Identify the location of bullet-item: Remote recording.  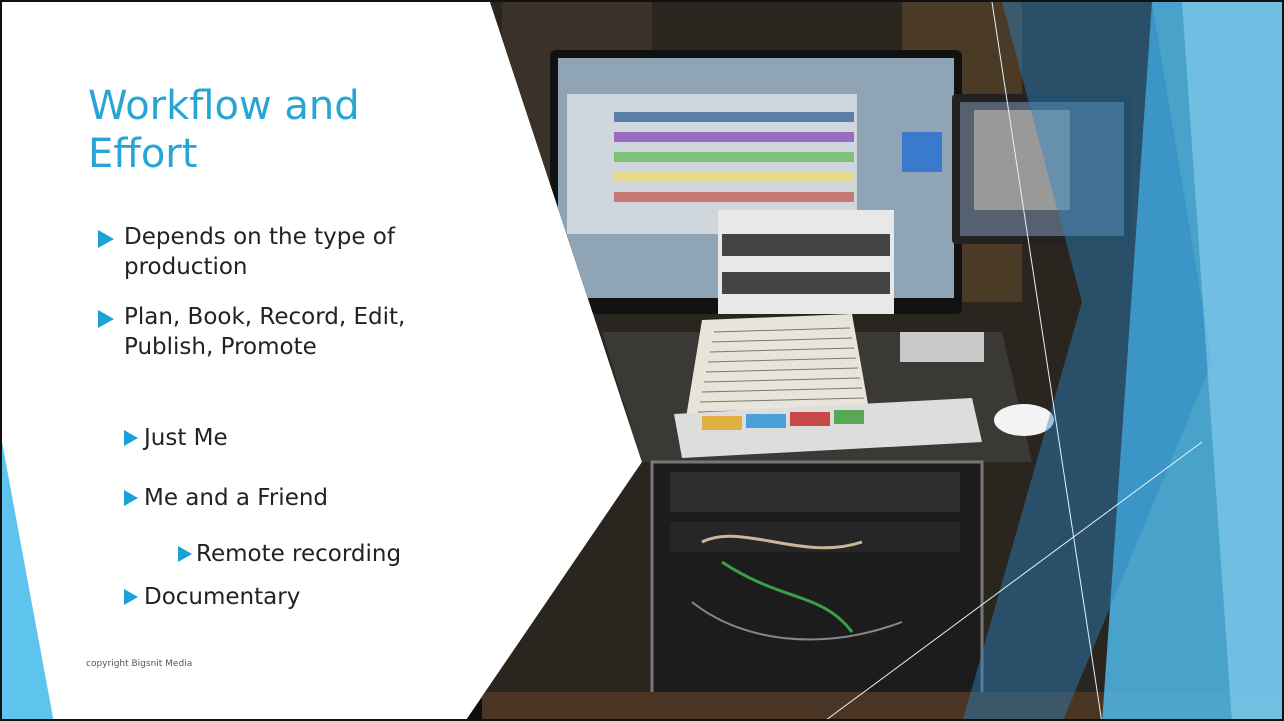
(299, 554).